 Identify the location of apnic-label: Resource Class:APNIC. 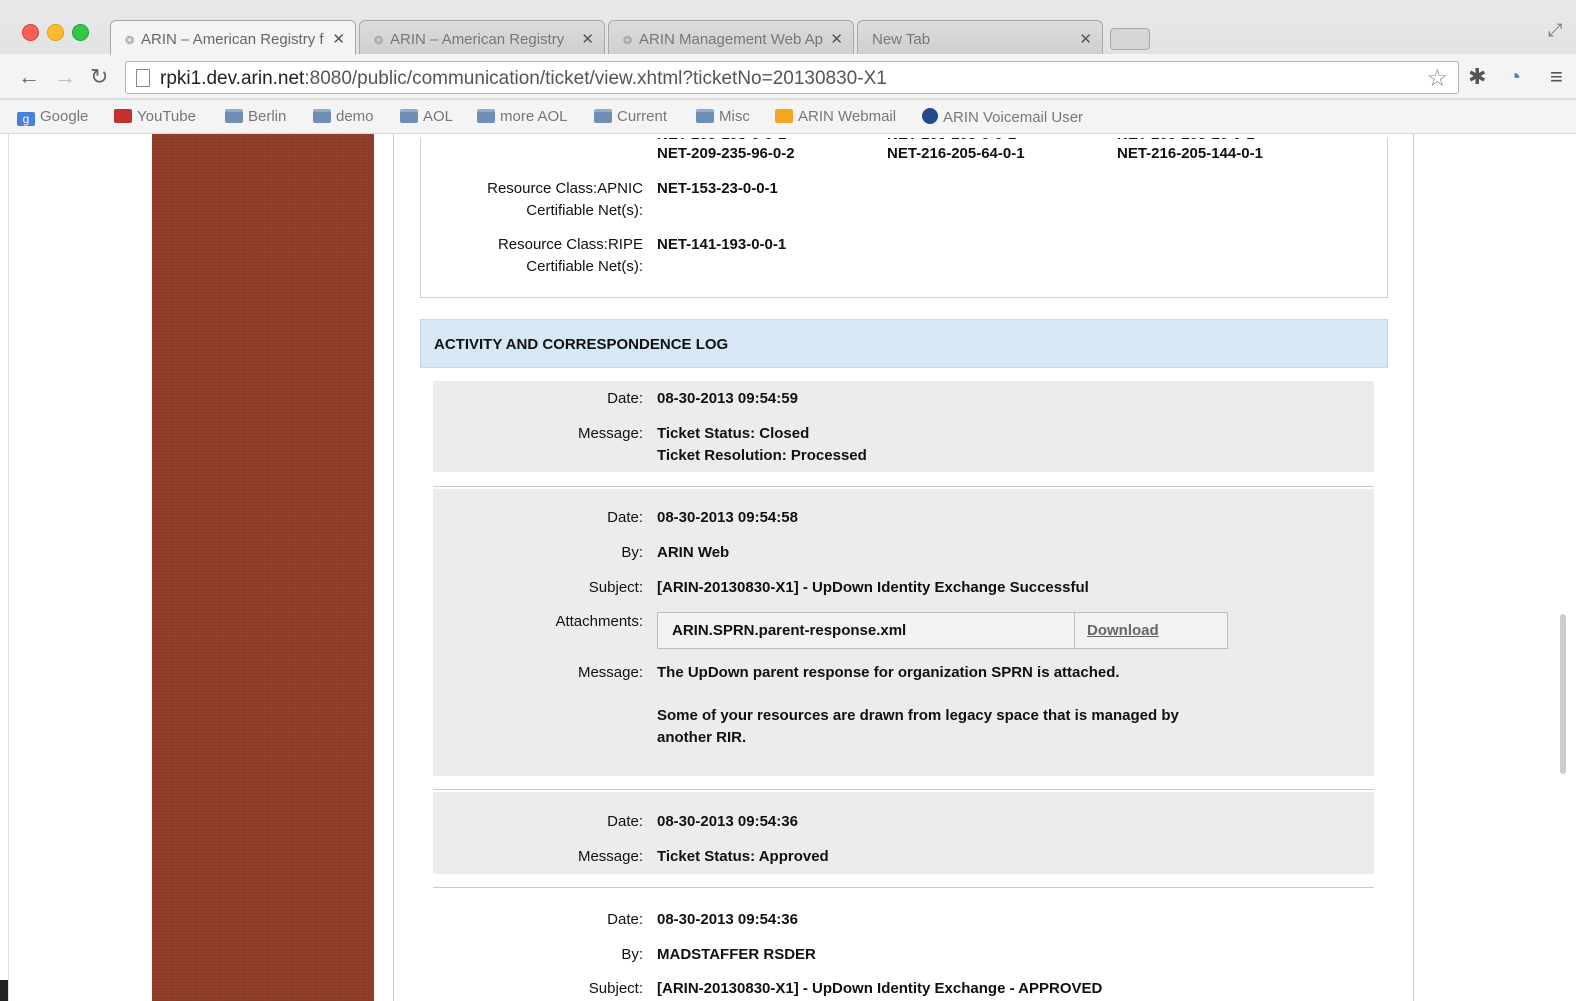
(565, 188).